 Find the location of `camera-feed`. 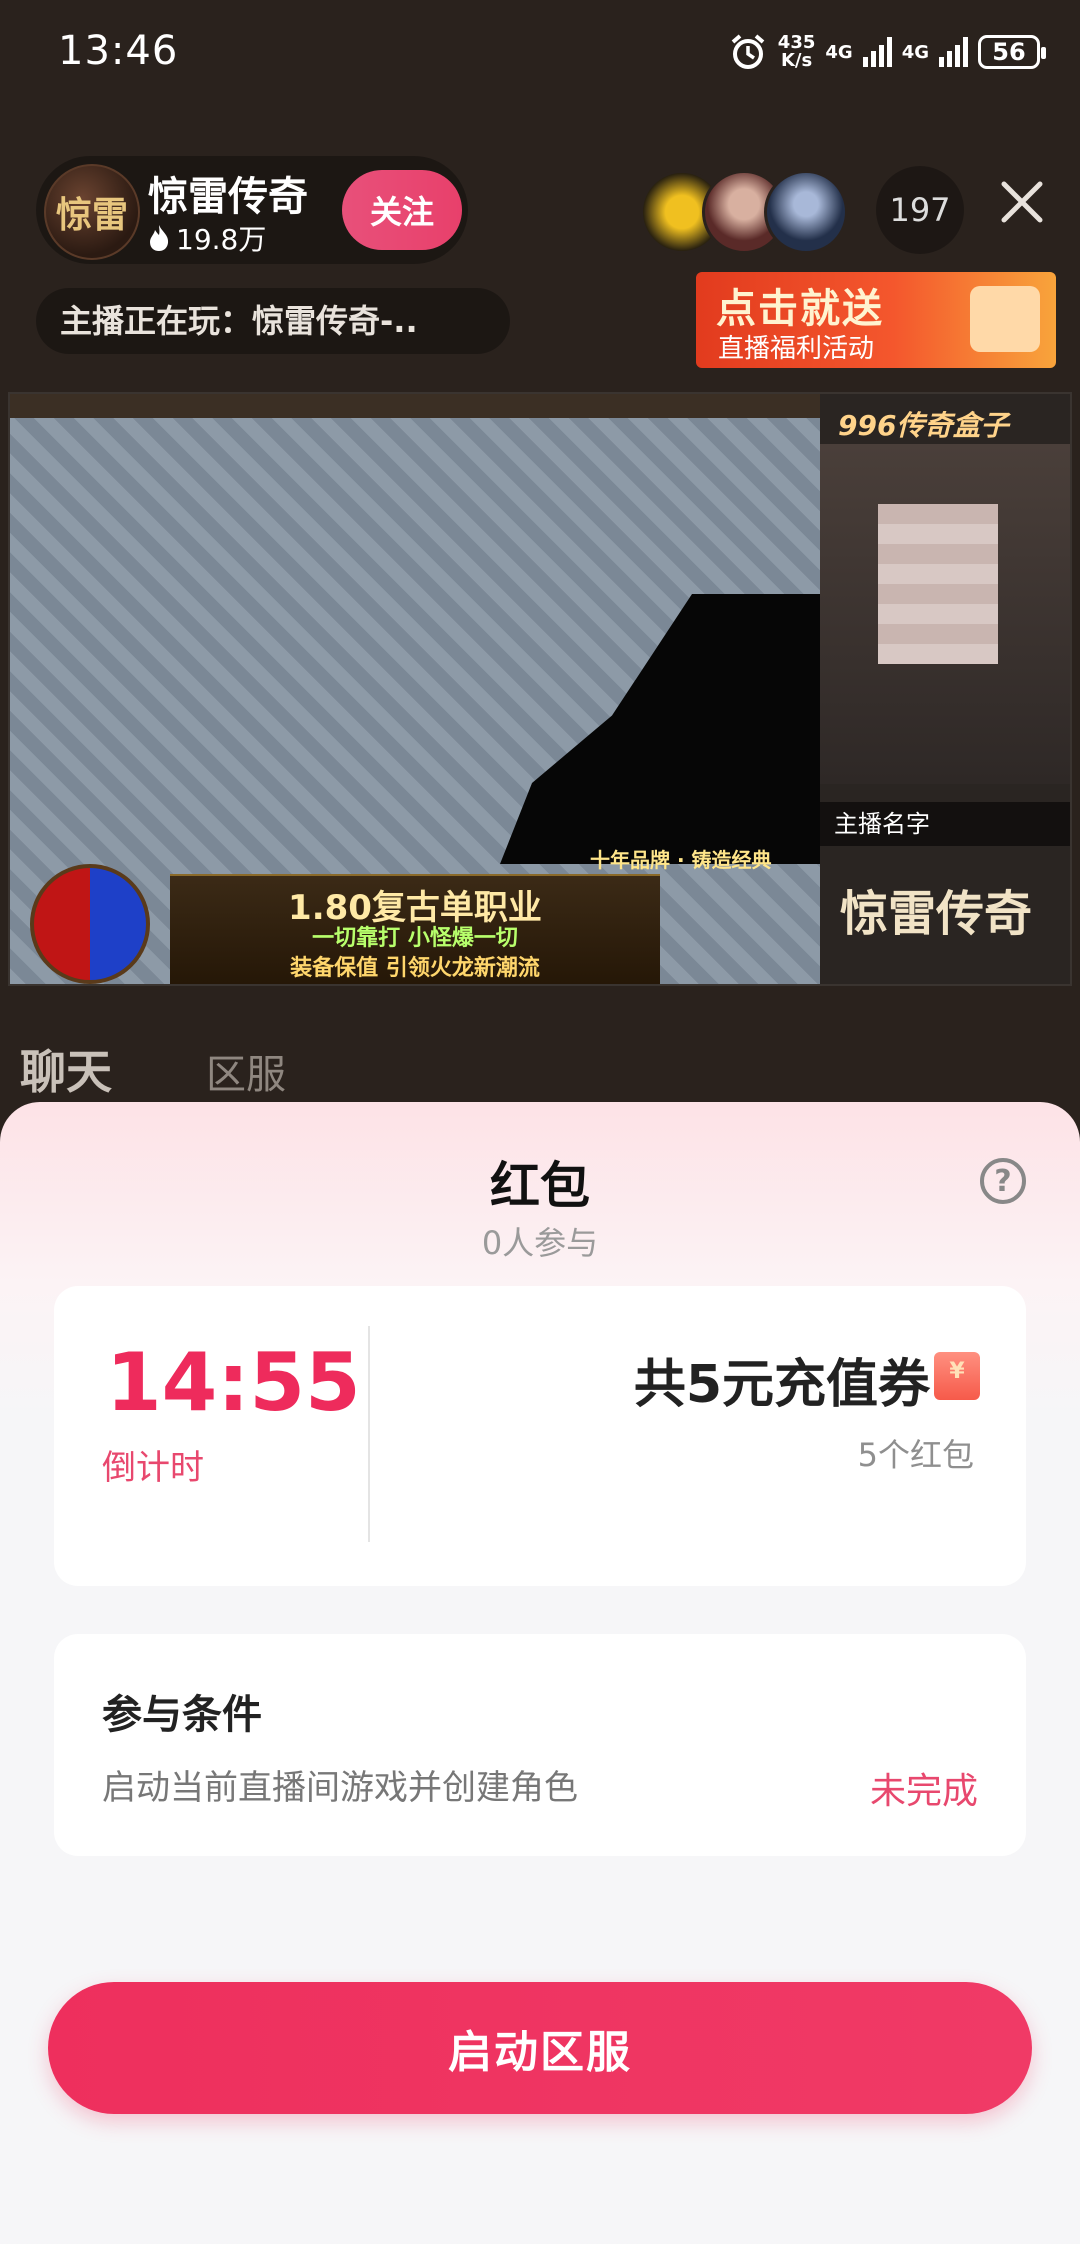

camera-feed is located at coordinates (945, 614).